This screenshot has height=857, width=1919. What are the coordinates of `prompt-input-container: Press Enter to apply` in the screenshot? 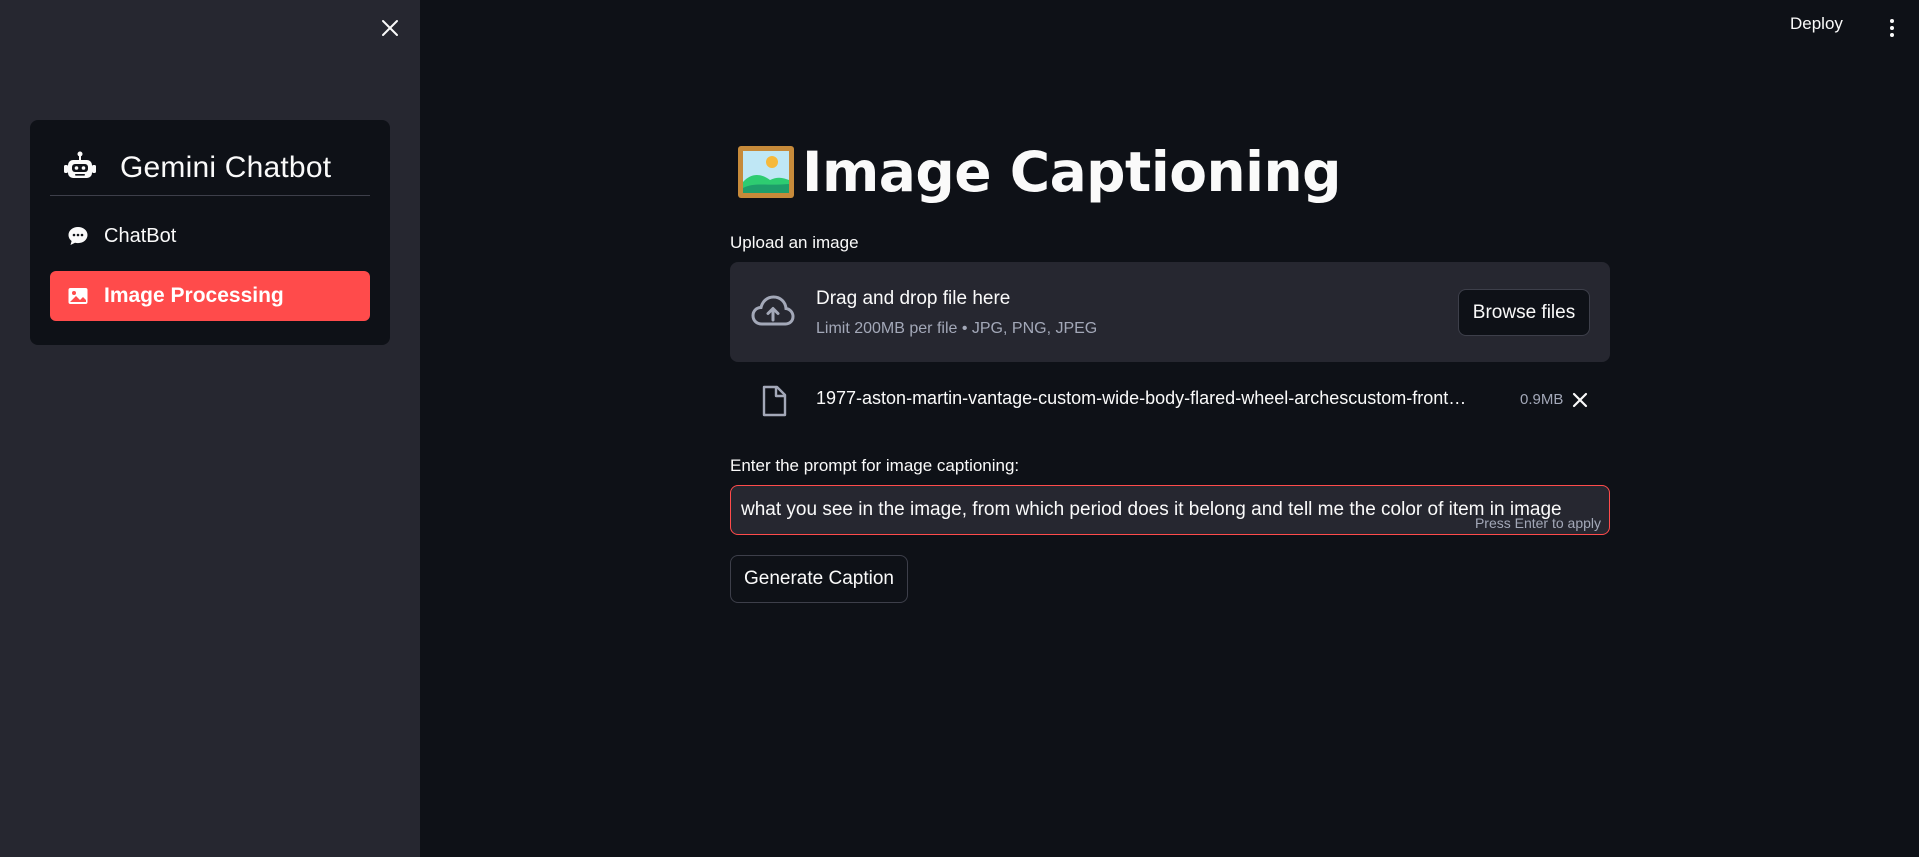 It's located at (1170, 510).